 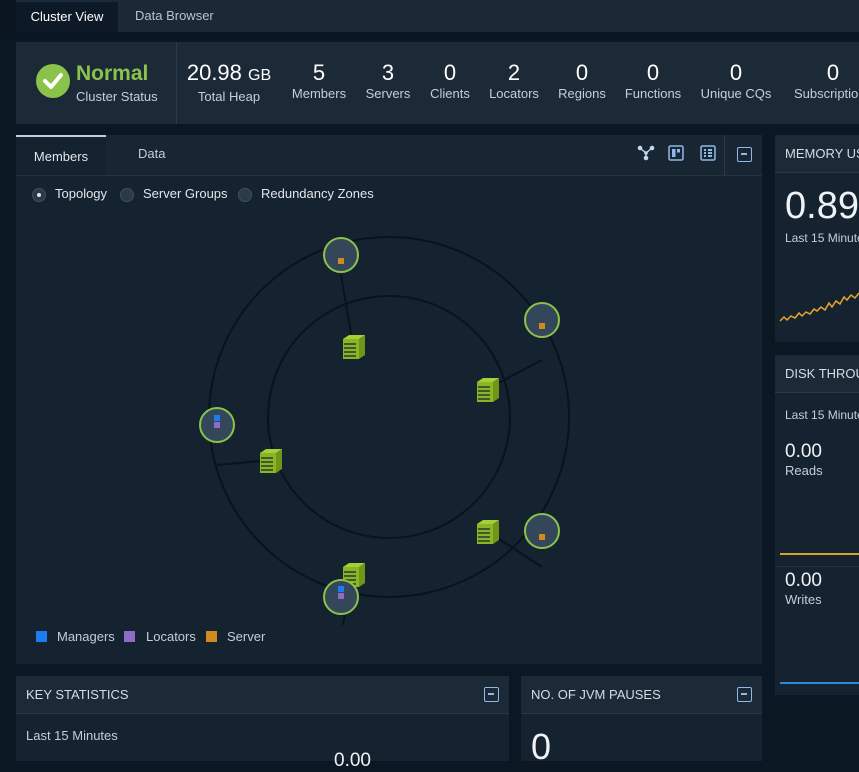 I want to click on metric-functions: 0 Functions, so click(x=653, y=80).